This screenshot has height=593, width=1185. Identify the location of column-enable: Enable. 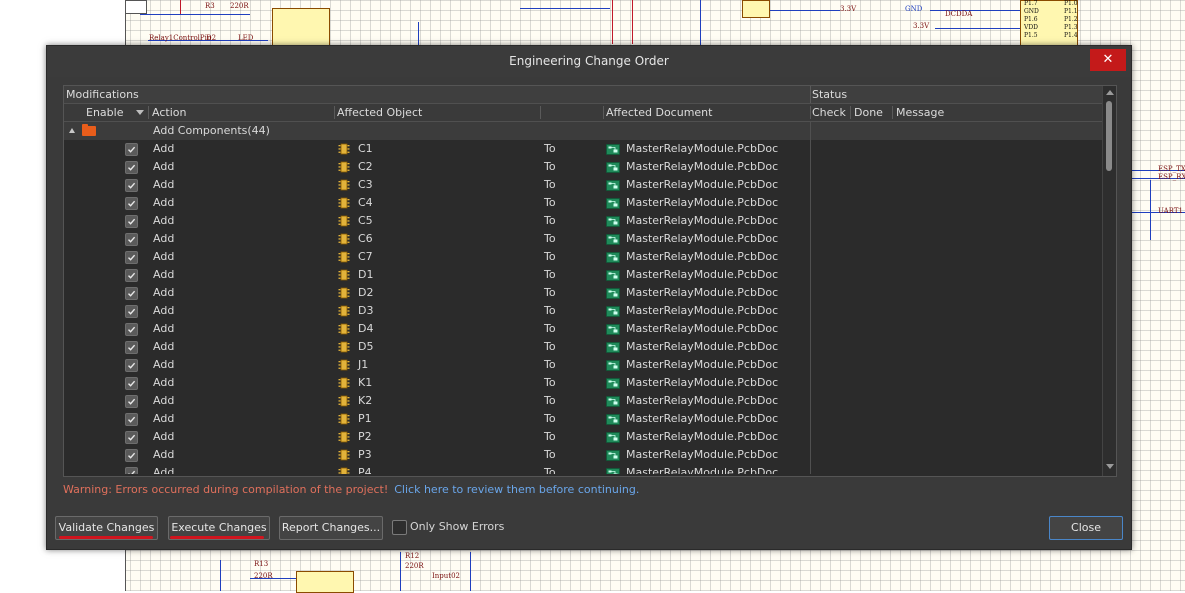
(104, 112).